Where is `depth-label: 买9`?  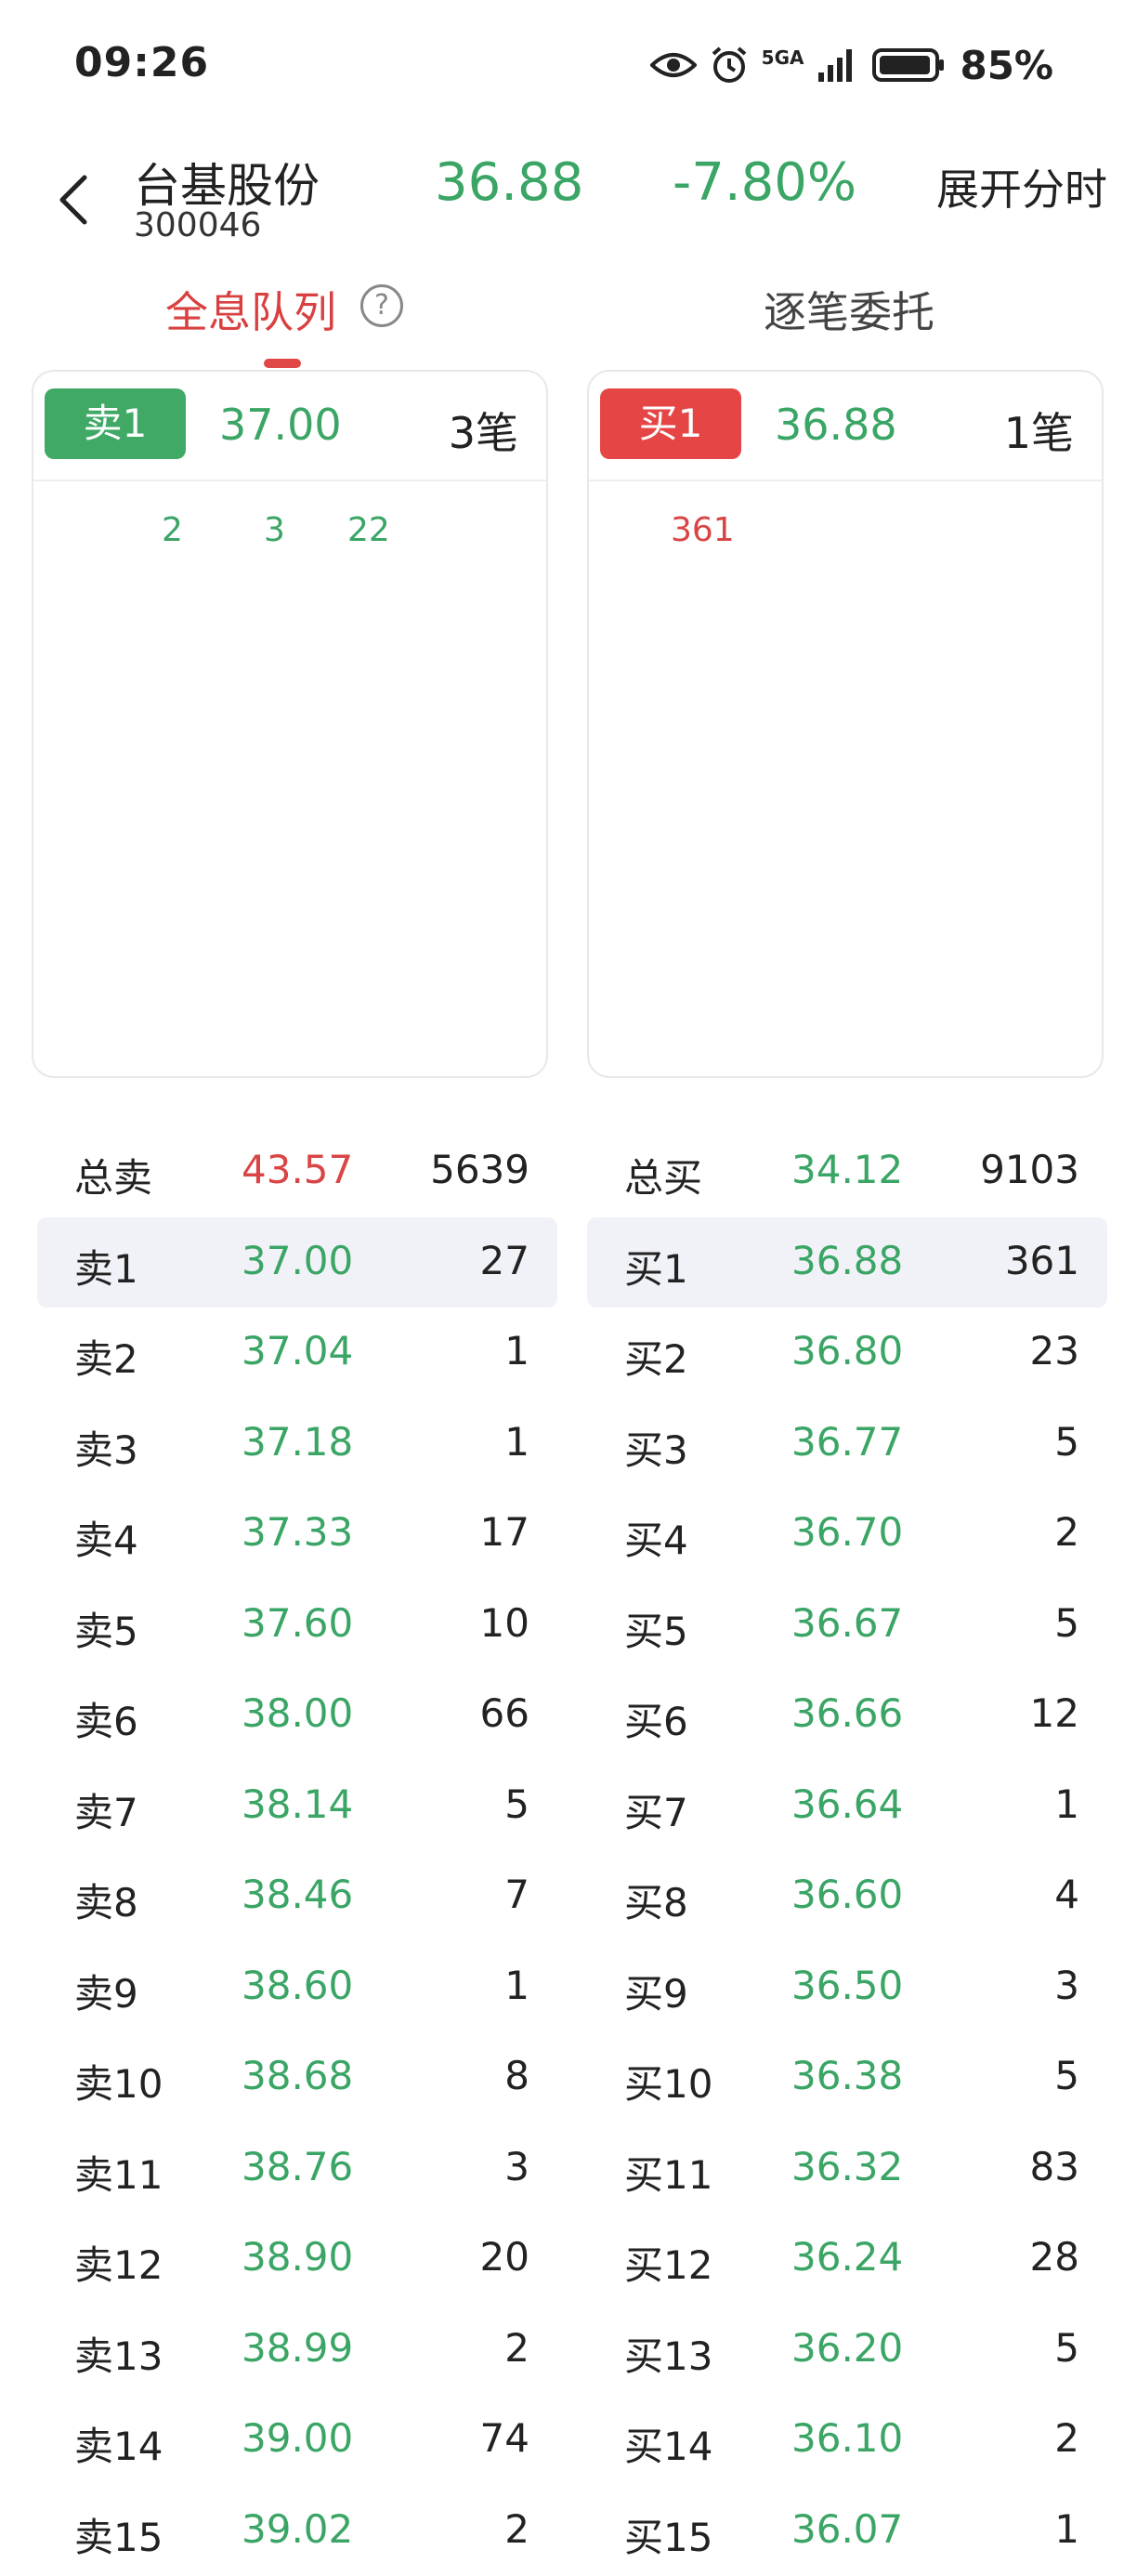
depth-label: 买9 is located at coordinates (656, 1991).